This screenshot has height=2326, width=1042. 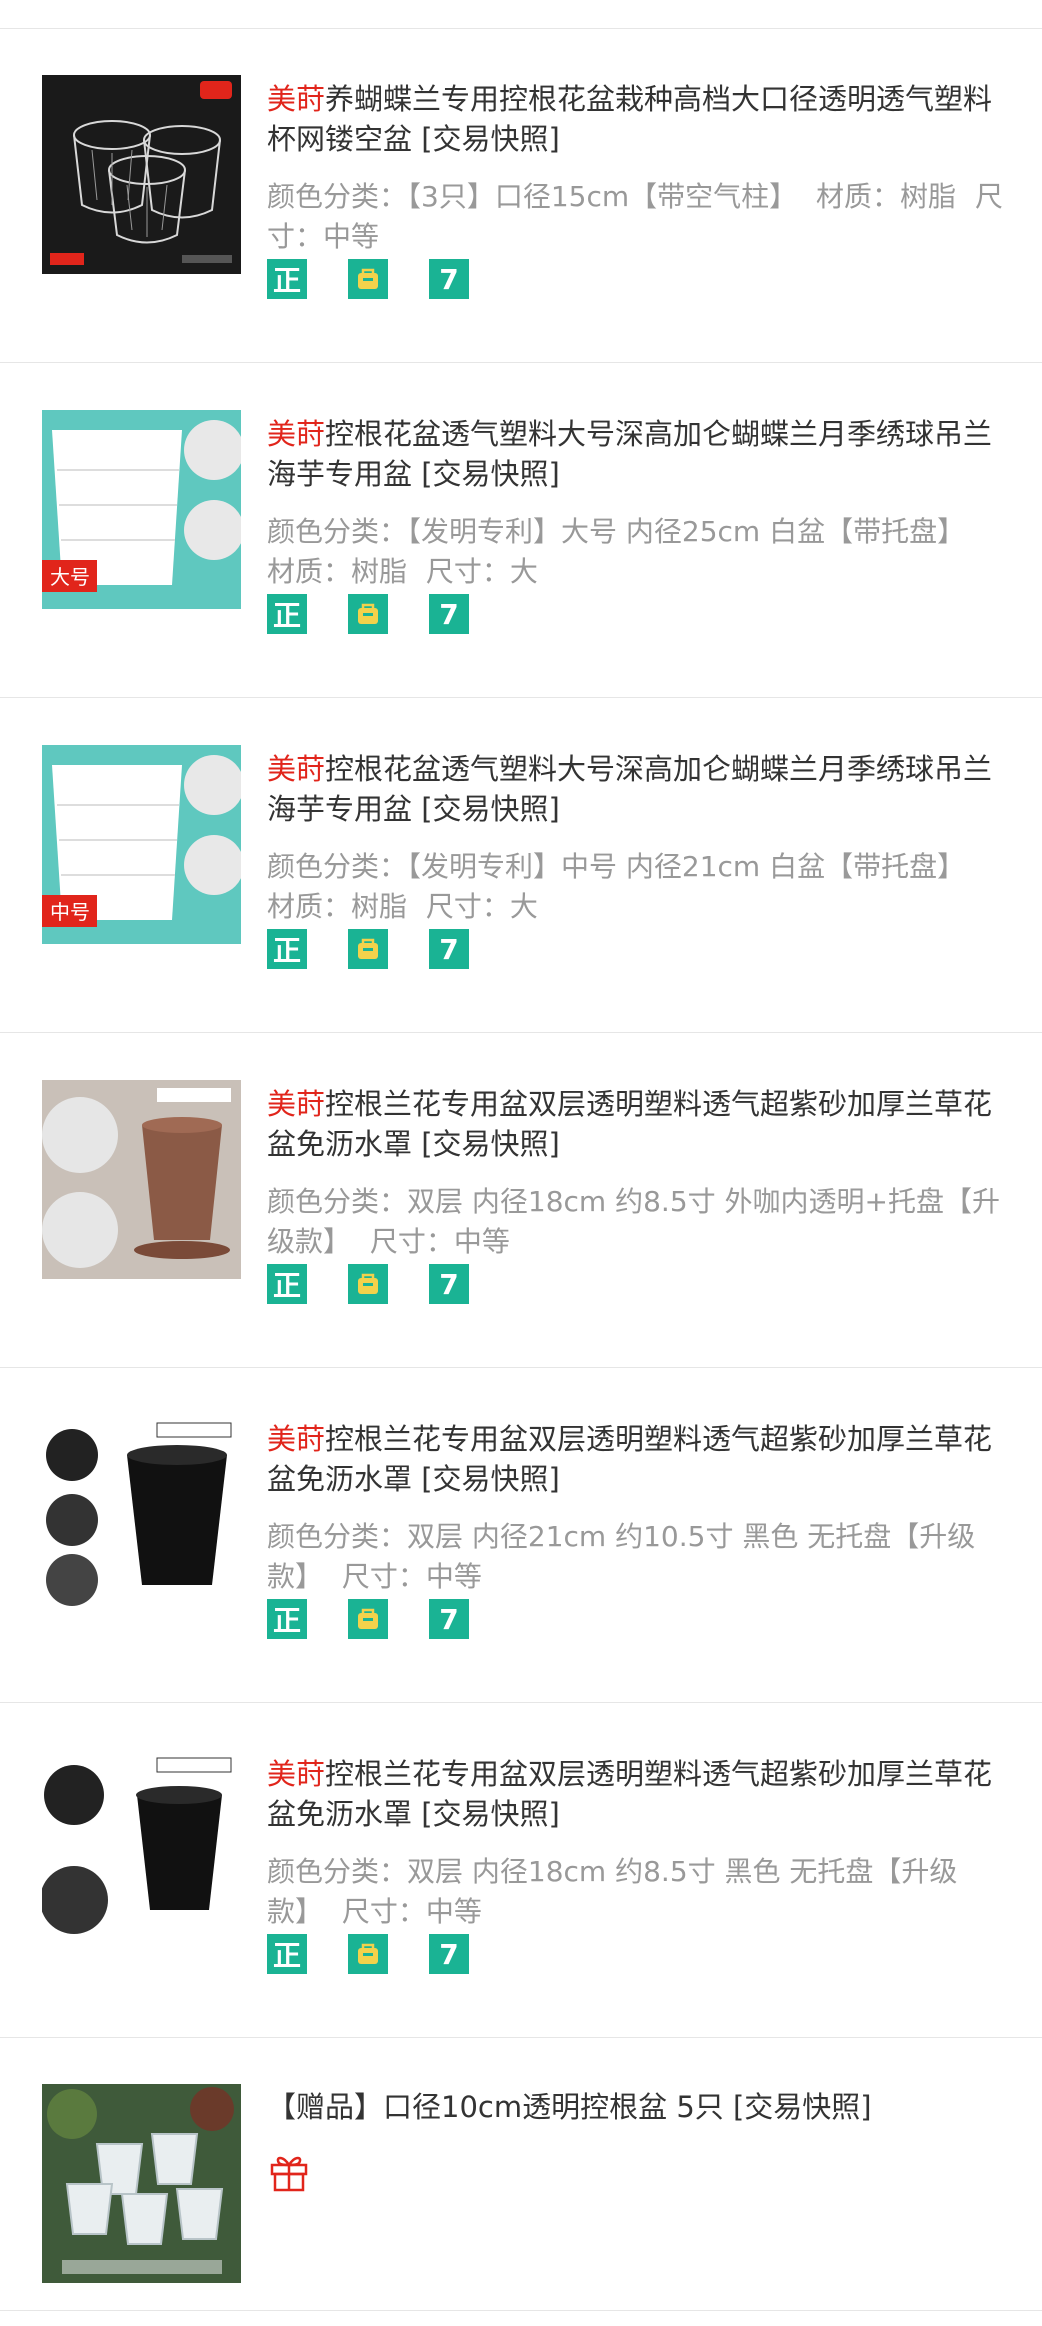 I want to click on sku-specs: 颜色分类：【发明专利】中号 内径21cm 白盆【带托盘】 材质：树脂 尺寸：大, so click(x=639, y=887).